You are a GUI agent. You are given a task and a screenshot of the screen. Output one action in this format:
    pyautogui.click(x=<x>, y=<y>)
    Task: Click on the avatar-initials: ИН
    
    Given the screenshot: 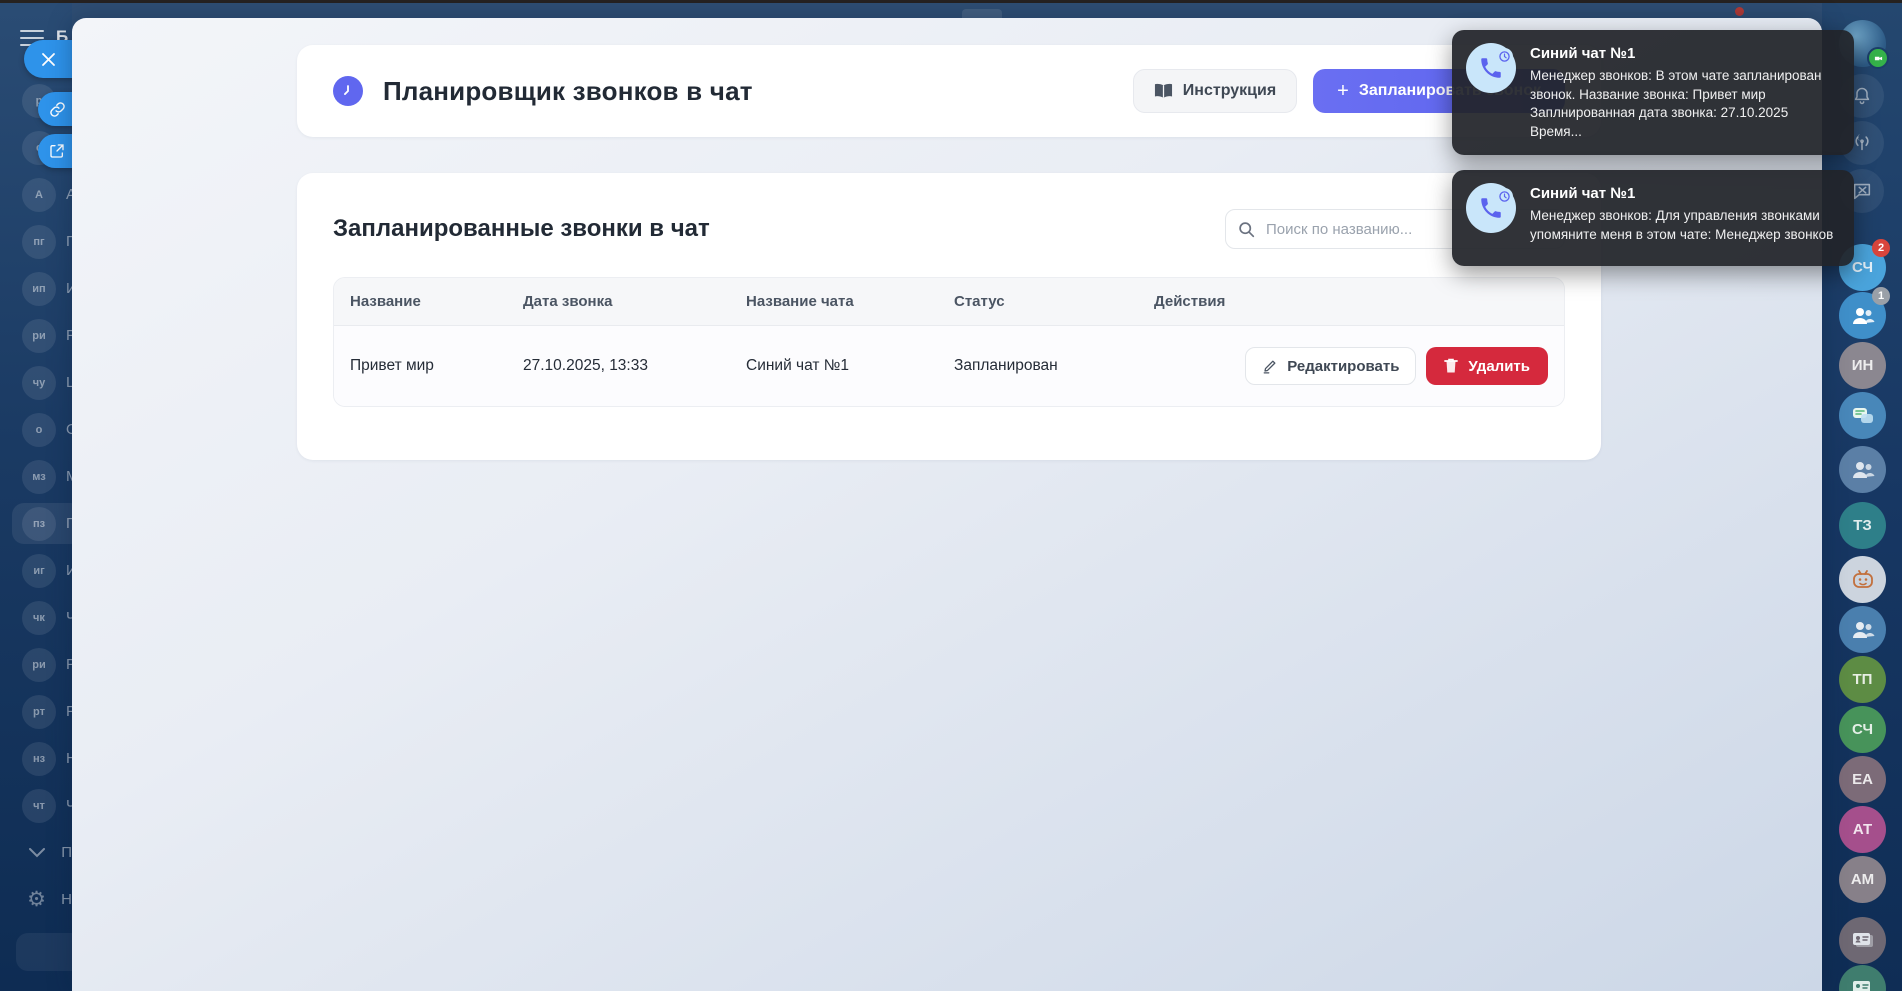 What is the action you would take?
    pyautogui.click(x=1862, y=365)
    